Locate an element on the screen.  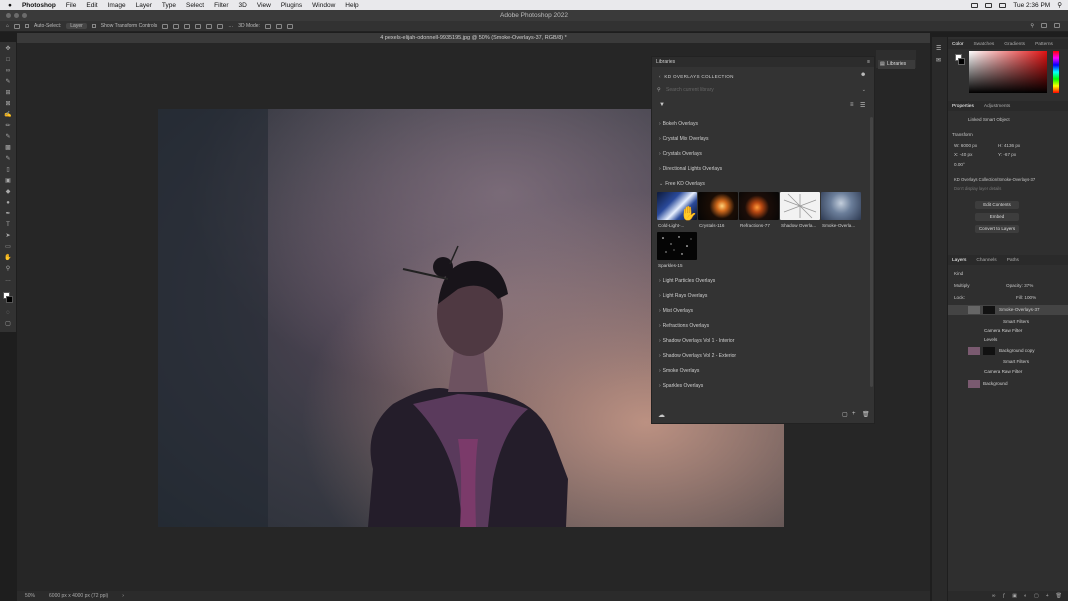
menu-filter: Filter is located at coordinates (221, 5).